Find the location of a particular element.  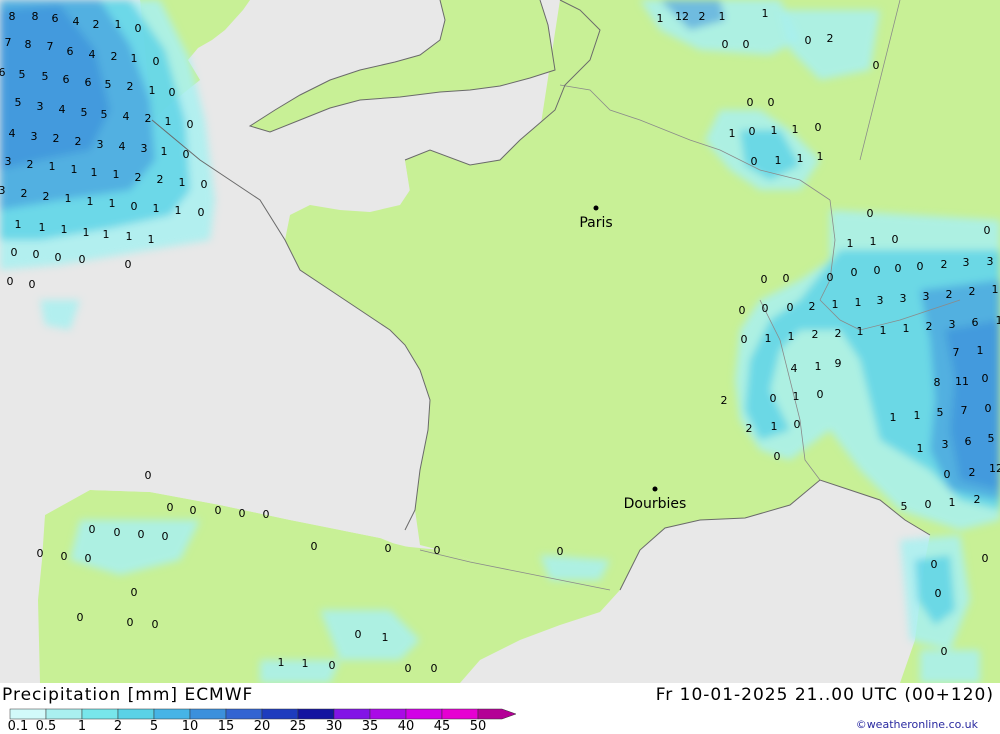

legend-label: 0.5 is located at coordinates (46, 726).